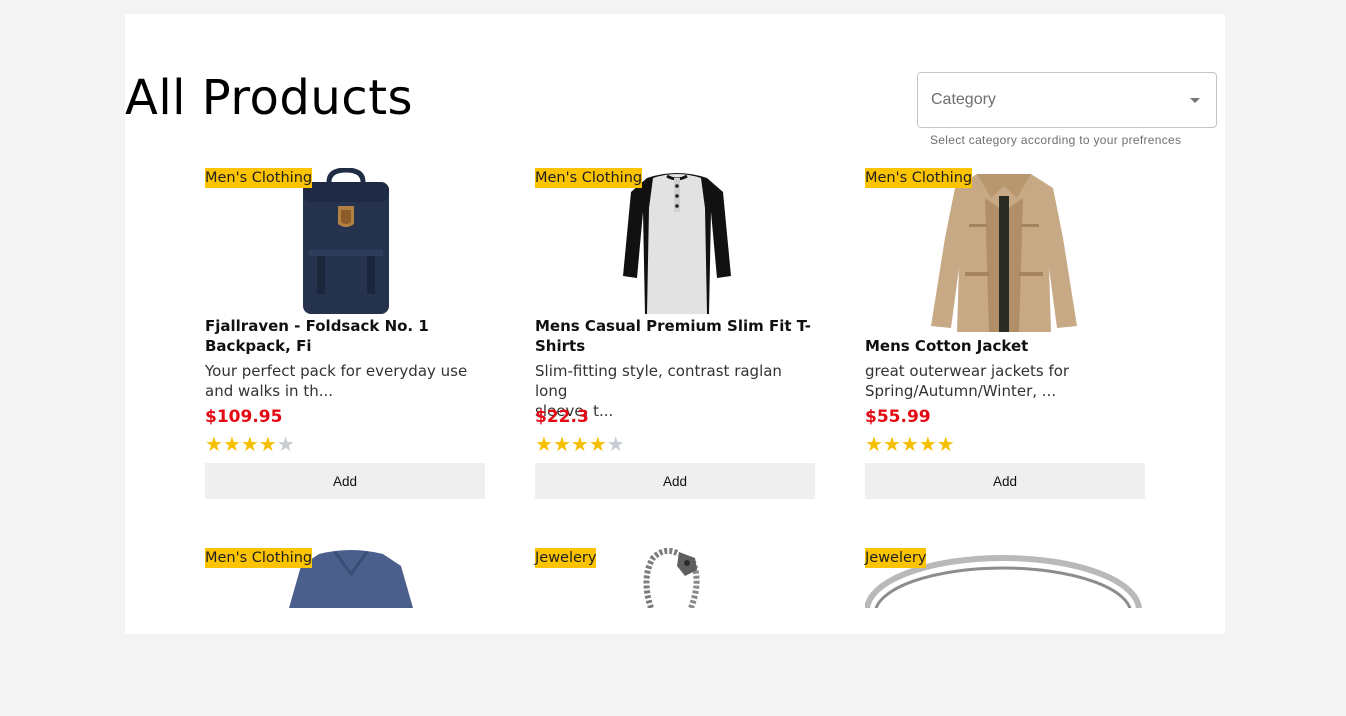  What do you see at coordinates (671, 578) in the screenshot?
I see `chain-bracelet-icon` at bounding box center [671, 578].